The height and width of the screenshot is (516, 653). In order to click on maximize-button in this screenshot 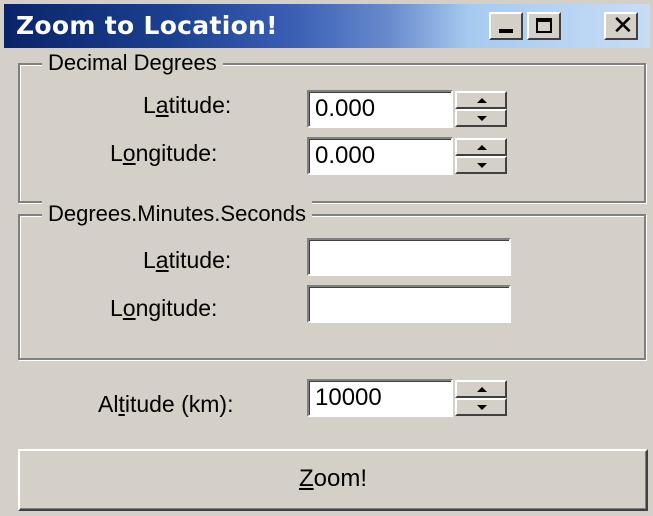, I will do `click(544, 26)`.